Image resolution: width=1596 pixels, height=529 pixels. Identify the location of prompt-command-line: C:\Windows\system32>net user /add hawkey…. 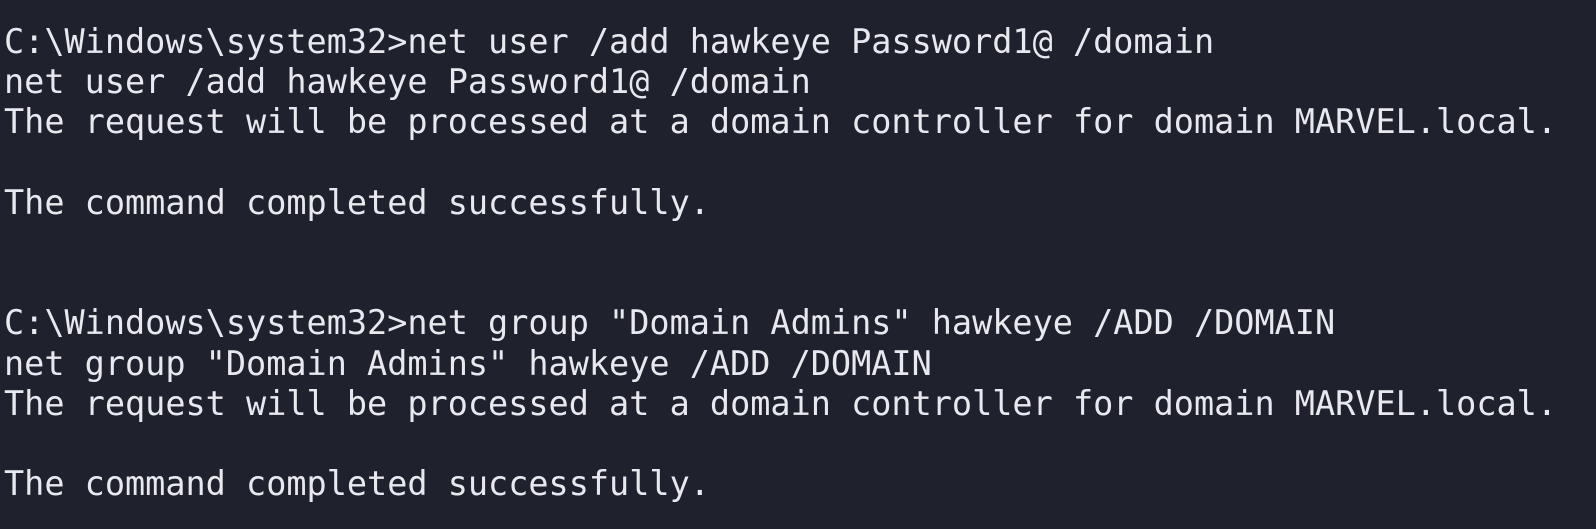
(609, 41).